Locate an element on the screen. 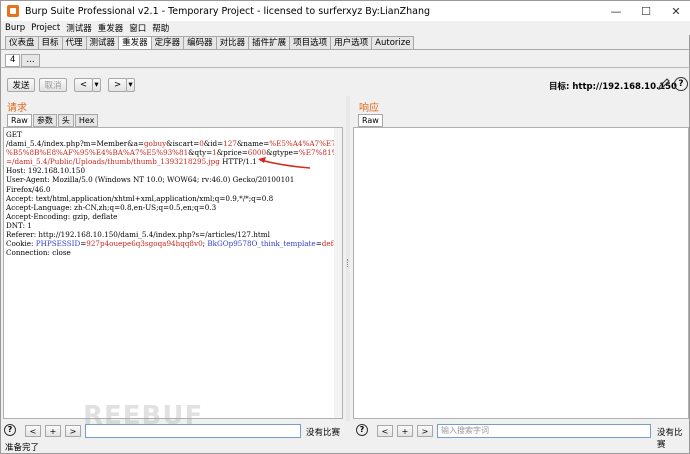 This screenshot has width=690, height=454. close-button: ✕ is located at coordinates (675, 11).